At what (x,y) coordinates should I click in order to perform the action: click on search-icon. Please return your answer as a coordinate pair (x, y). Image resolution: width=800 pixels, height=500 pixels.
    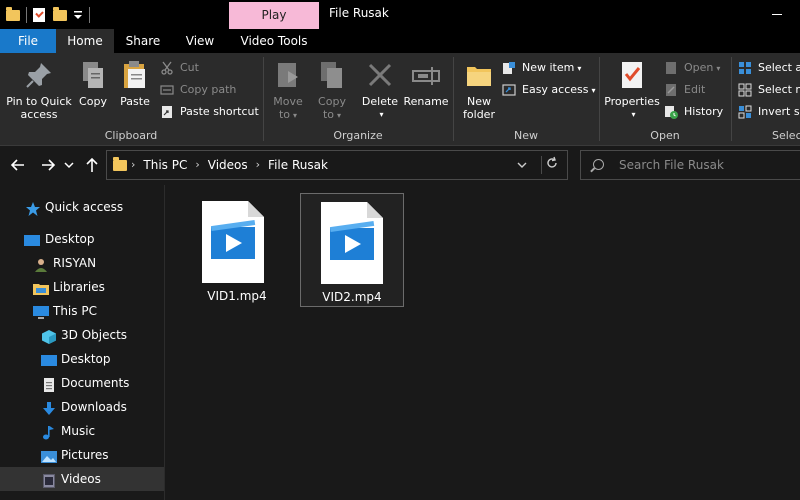
    Looking at the image, I should click on (598, 164).